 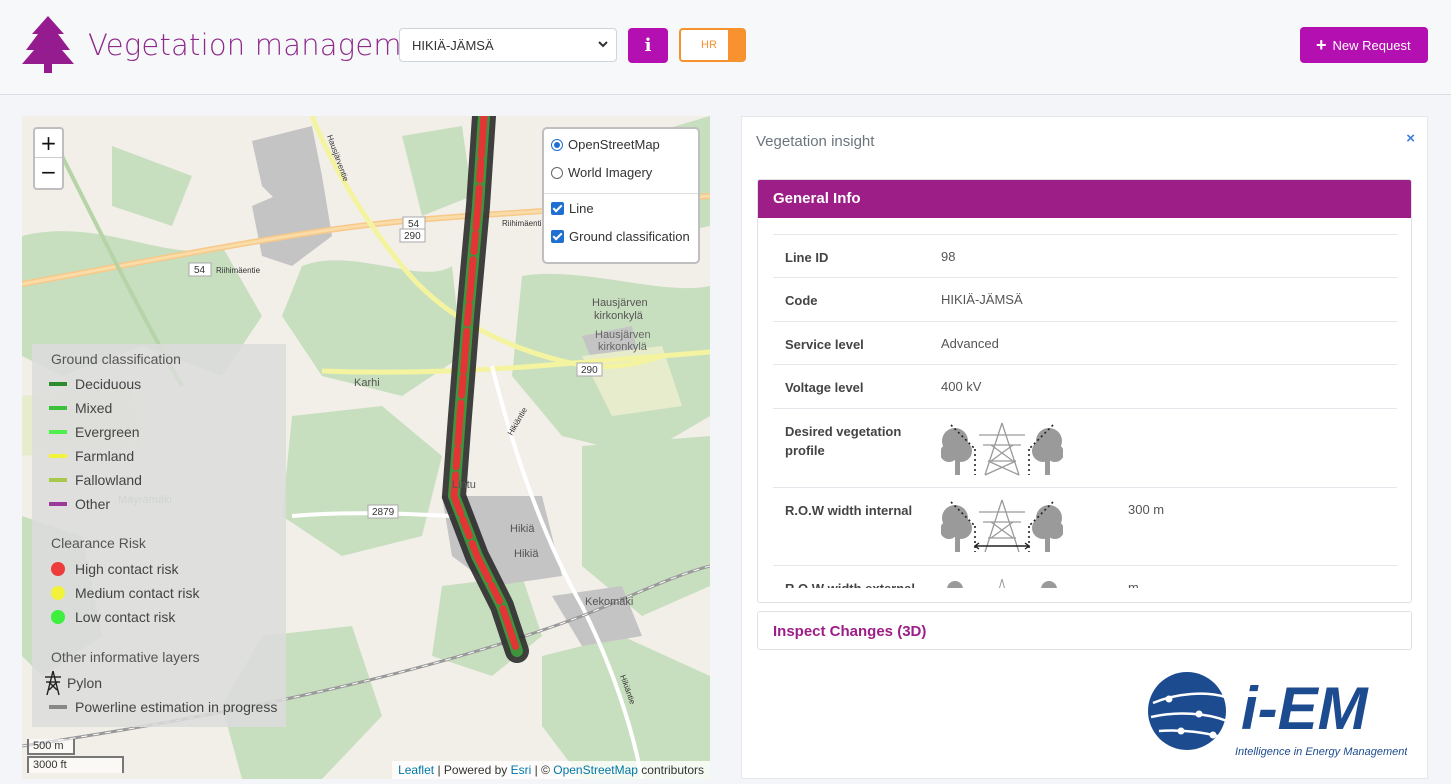 What do you see at coordinates (53, 683) in the screenshot?
I see `pylon-icon` at bounding box center [53, 683].